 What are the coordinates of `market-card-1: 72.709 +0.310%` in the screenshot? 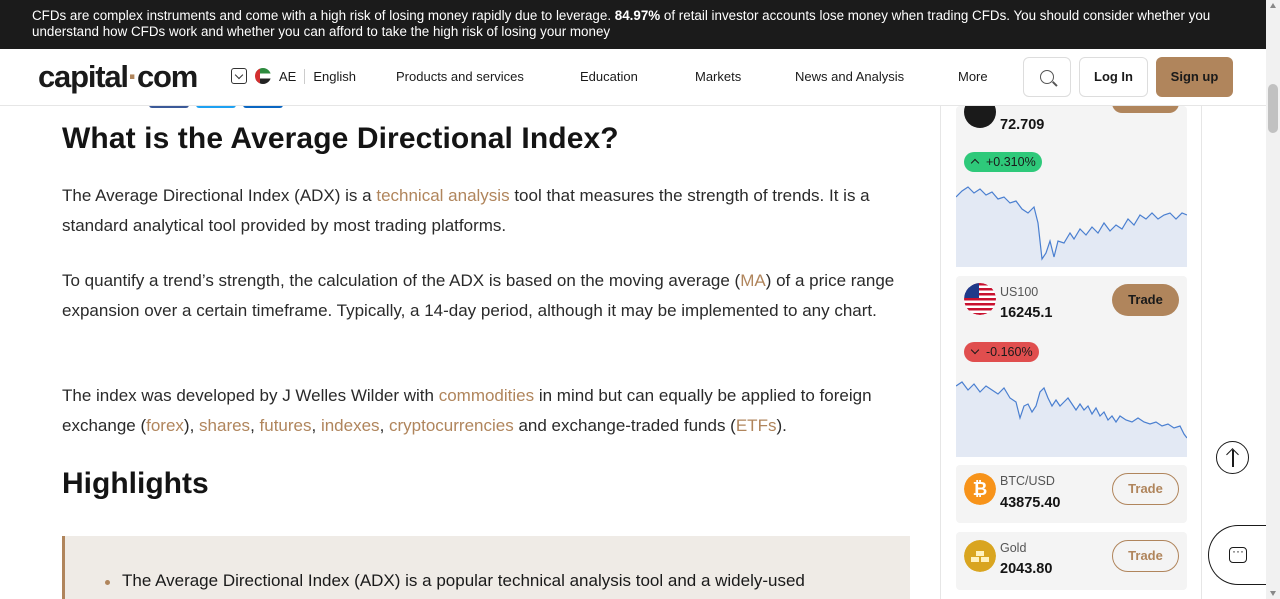 It's located at (1071, 180).